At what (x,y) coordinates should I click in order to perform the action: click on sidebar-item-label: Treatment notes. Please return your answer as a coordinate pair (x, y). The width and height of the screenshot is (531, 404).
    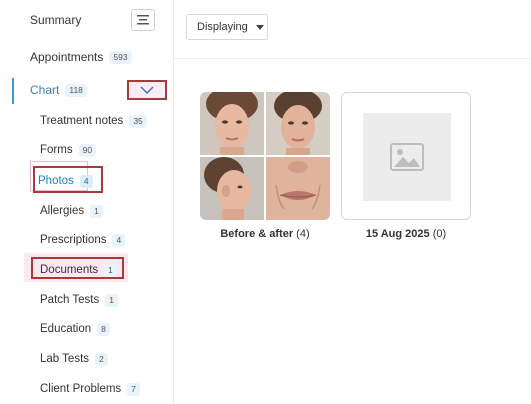
    Looking at the image, I should click on (82, 121).